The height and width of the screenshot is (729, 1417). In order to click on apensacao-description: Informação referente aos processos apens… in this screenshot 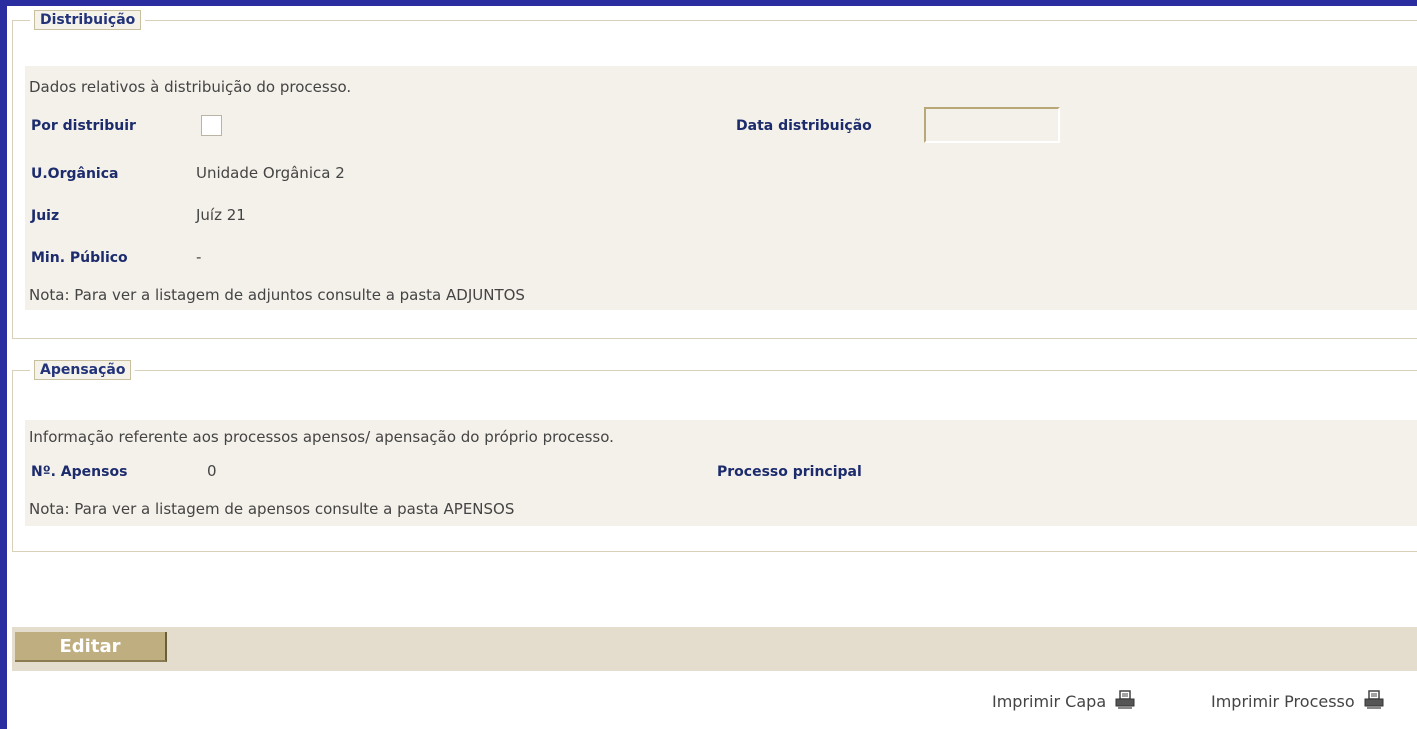, I will do `click(321, 437)`.